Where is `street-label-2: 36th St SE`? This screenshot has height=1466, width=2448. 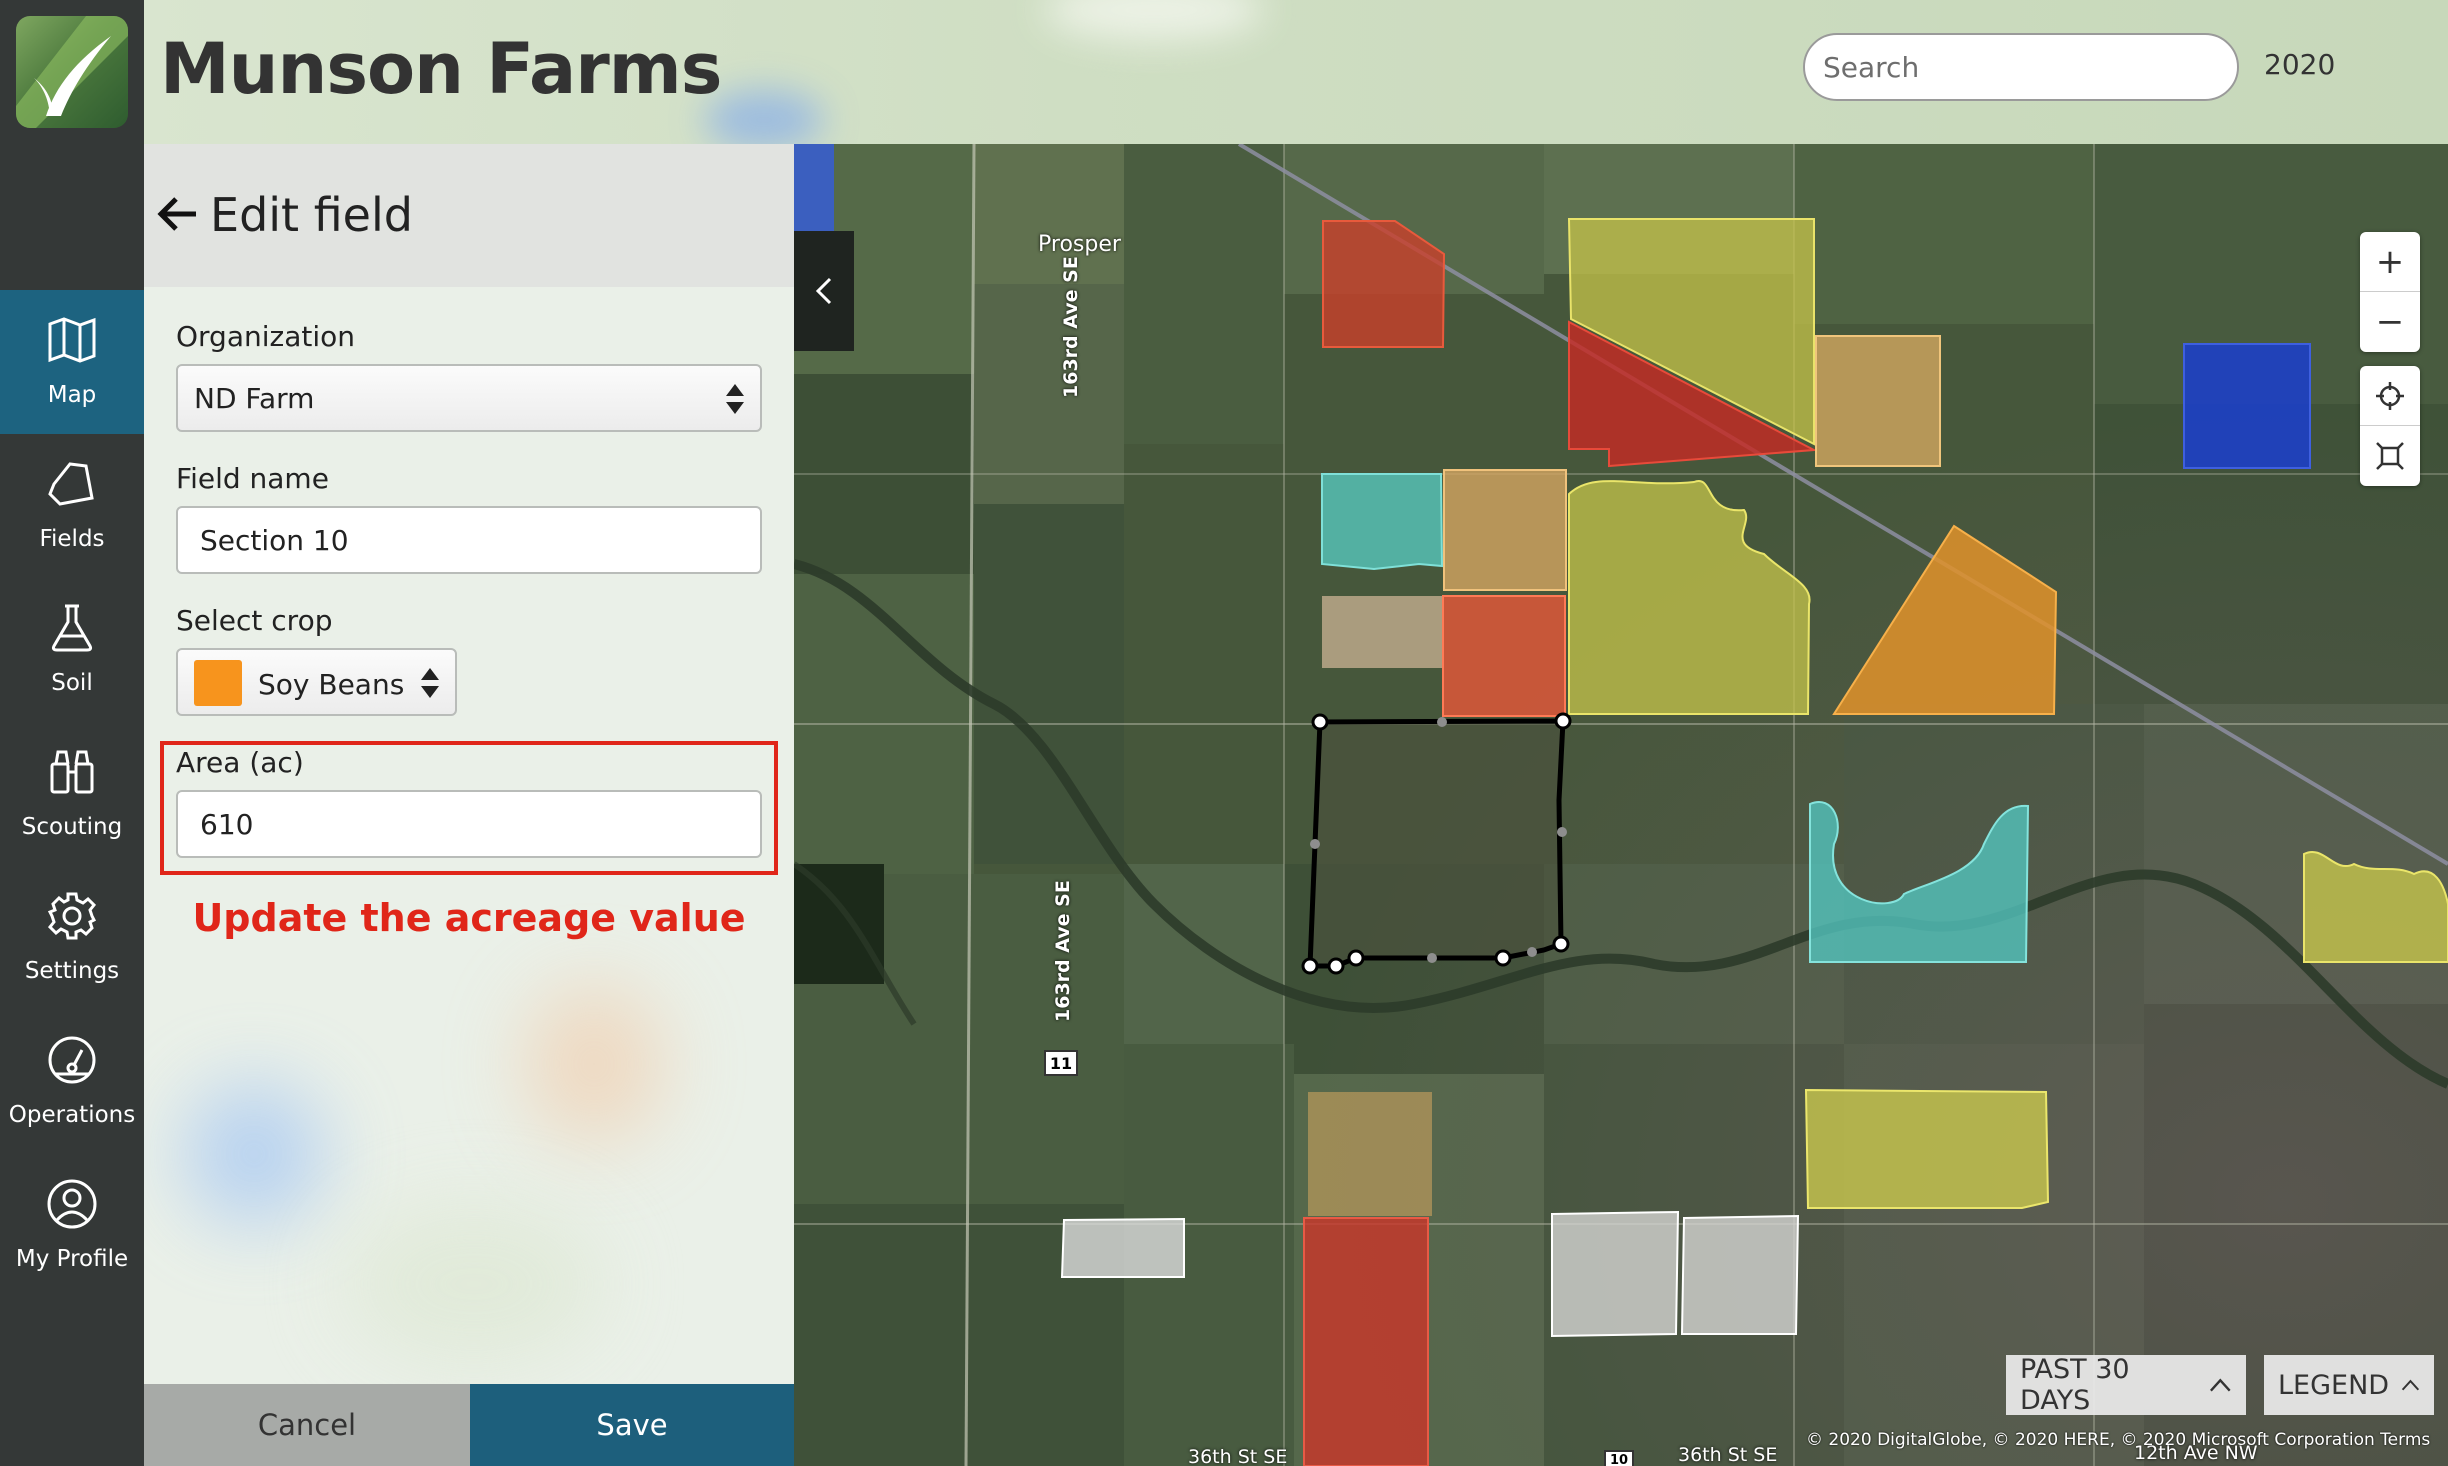 street-label-2: 36th St SE is located at coordinates (1728, 1455).